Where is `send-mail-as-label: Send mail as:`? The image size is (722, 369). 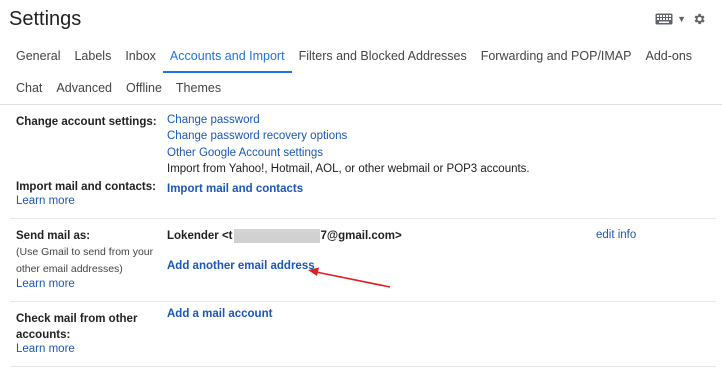
send-mail-as-label: Send mail as: is located at coordinates (53, 236).